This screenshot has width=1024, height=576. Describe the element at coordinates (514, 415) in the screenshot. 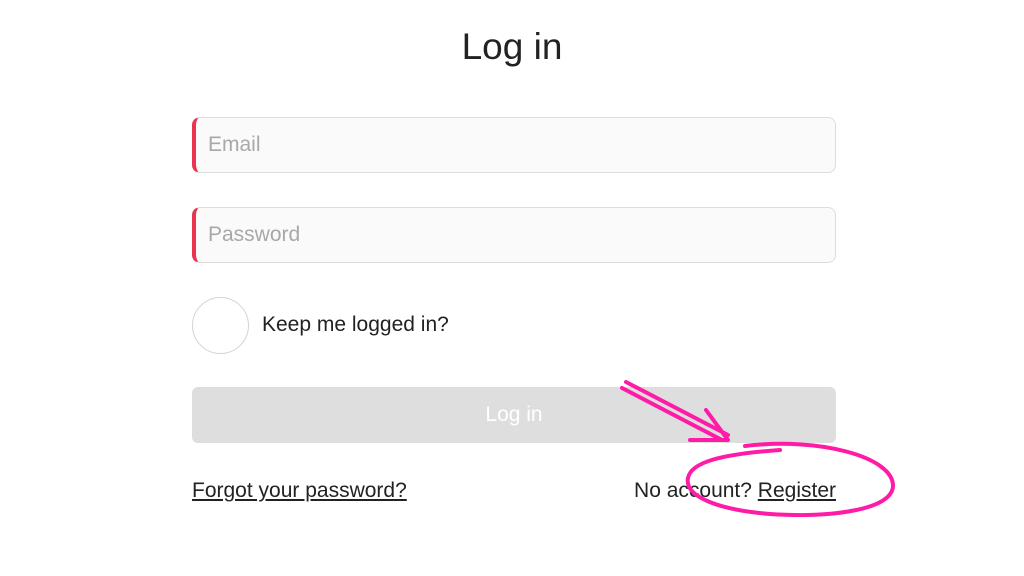

I see `login-button: Log in` at that location.